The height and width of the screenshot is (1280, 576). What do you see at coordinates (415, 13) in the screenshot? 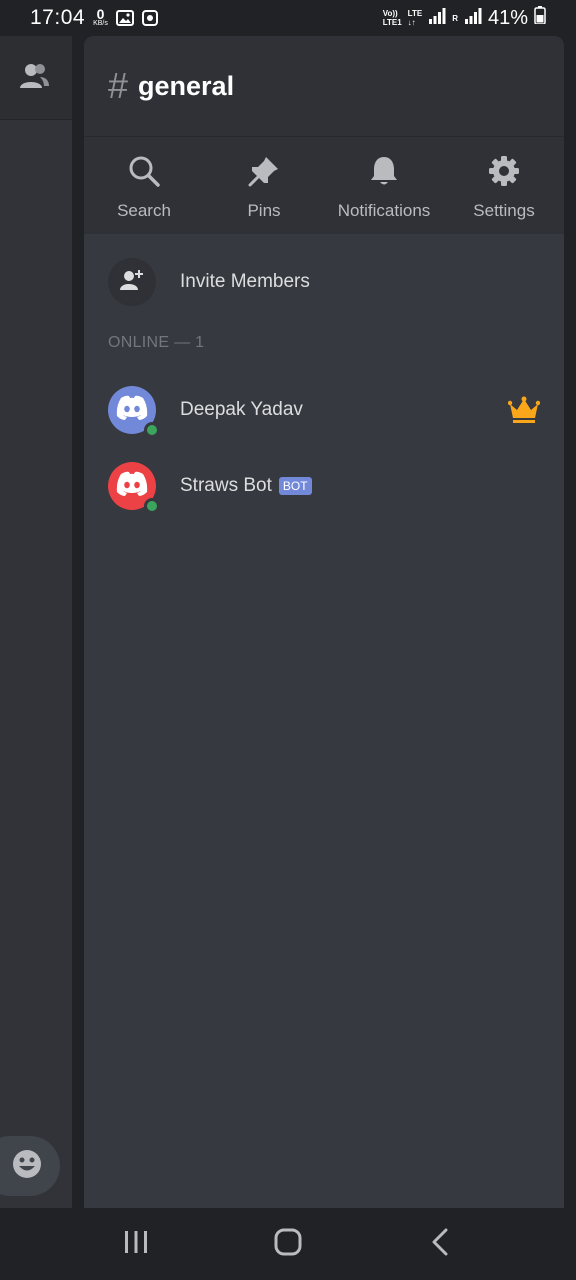
I see `lte-top: LTE` at bounding box center [415, 13].